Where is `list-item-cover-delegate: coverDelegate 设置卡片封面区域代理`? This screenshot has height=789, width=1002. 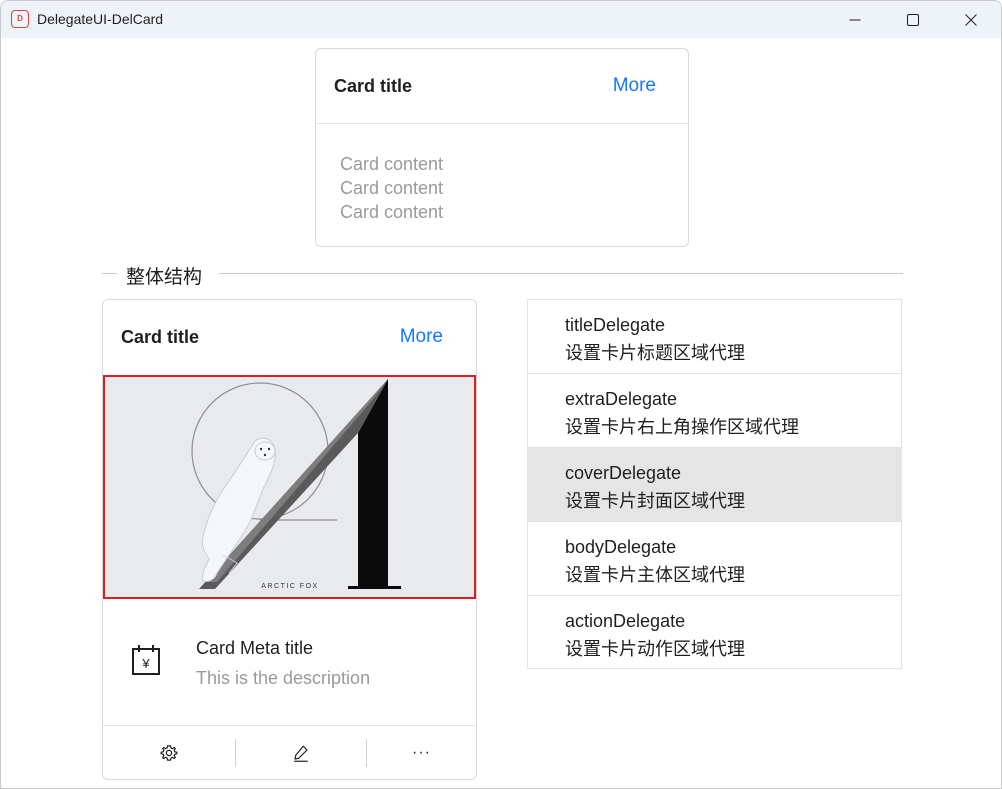
list-item-cover-delegate: coverDelegate 设置卡片封面区域代理 is located at coordinates (714, 485).